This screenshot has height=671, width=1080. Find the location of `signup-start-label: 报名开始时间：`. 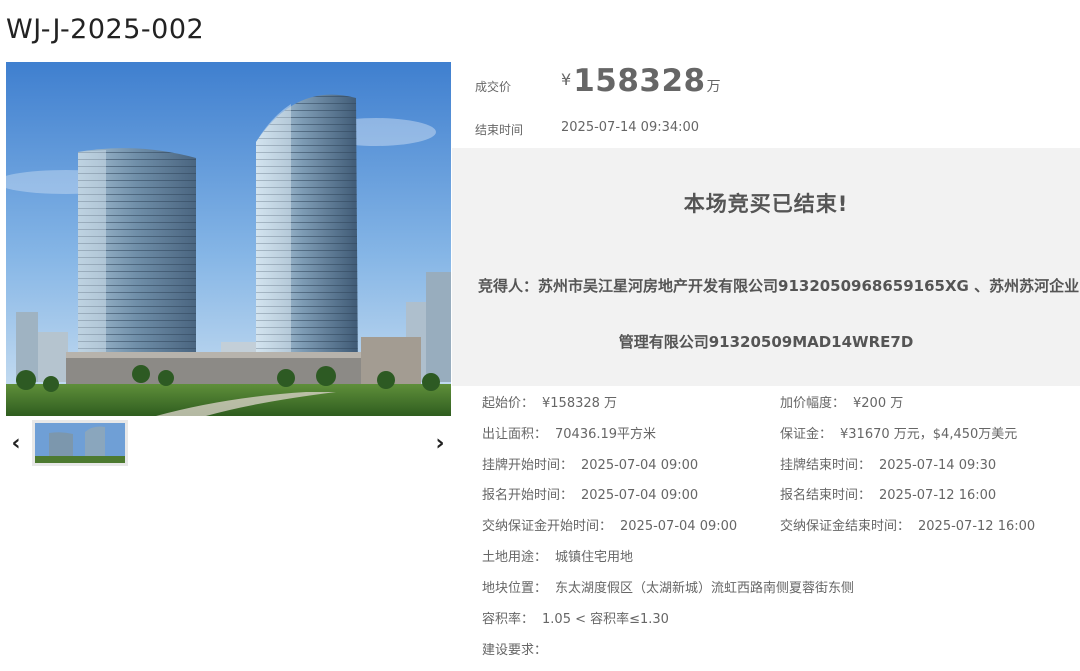

signup-start-label: 报名开始时间： is located at coordinates (528, 495).